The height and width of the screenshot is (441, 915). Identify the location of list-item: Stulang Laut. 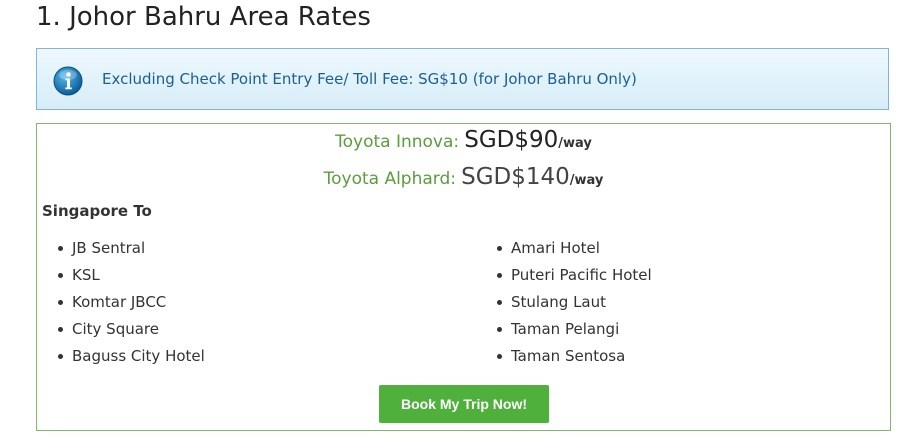
(574, 304).